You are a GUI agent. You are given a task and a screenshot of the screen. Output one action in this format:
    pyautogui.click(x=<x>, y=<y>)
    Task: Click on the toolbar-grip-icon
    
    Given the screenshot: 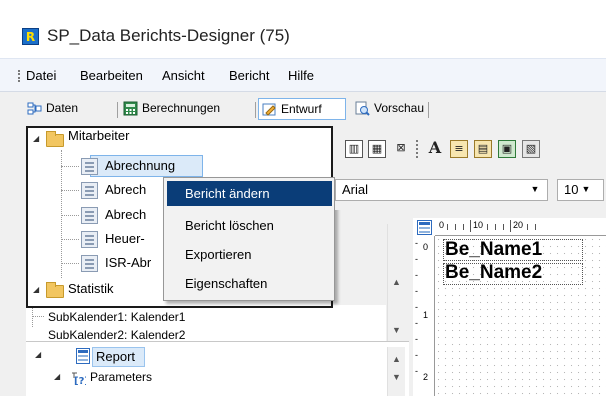 What is the action you would take?
    pyautogui.click(x=417, y=149)
    